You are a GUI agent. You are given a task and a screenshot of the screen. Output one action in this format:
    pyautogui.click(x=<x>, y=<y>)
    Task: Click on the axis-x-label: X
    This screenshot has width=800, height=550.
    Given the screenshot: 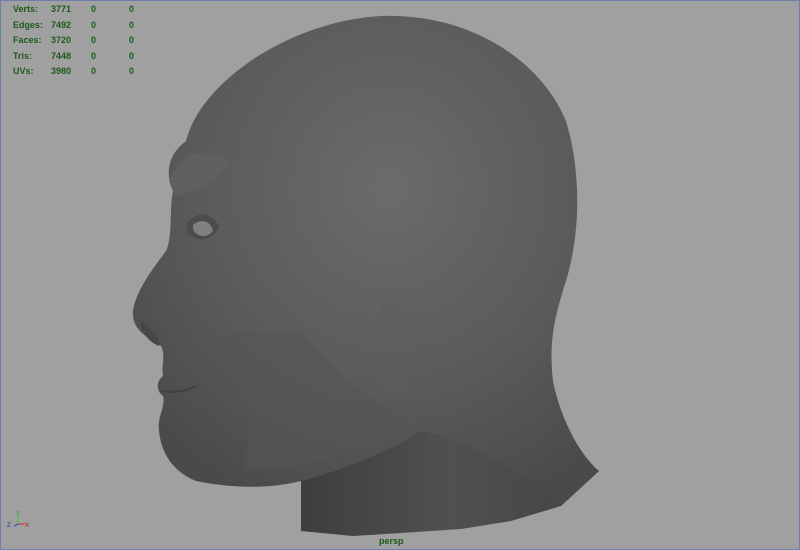 What is the action you would take?
    pyautogui.click(x=27, y=526)
    